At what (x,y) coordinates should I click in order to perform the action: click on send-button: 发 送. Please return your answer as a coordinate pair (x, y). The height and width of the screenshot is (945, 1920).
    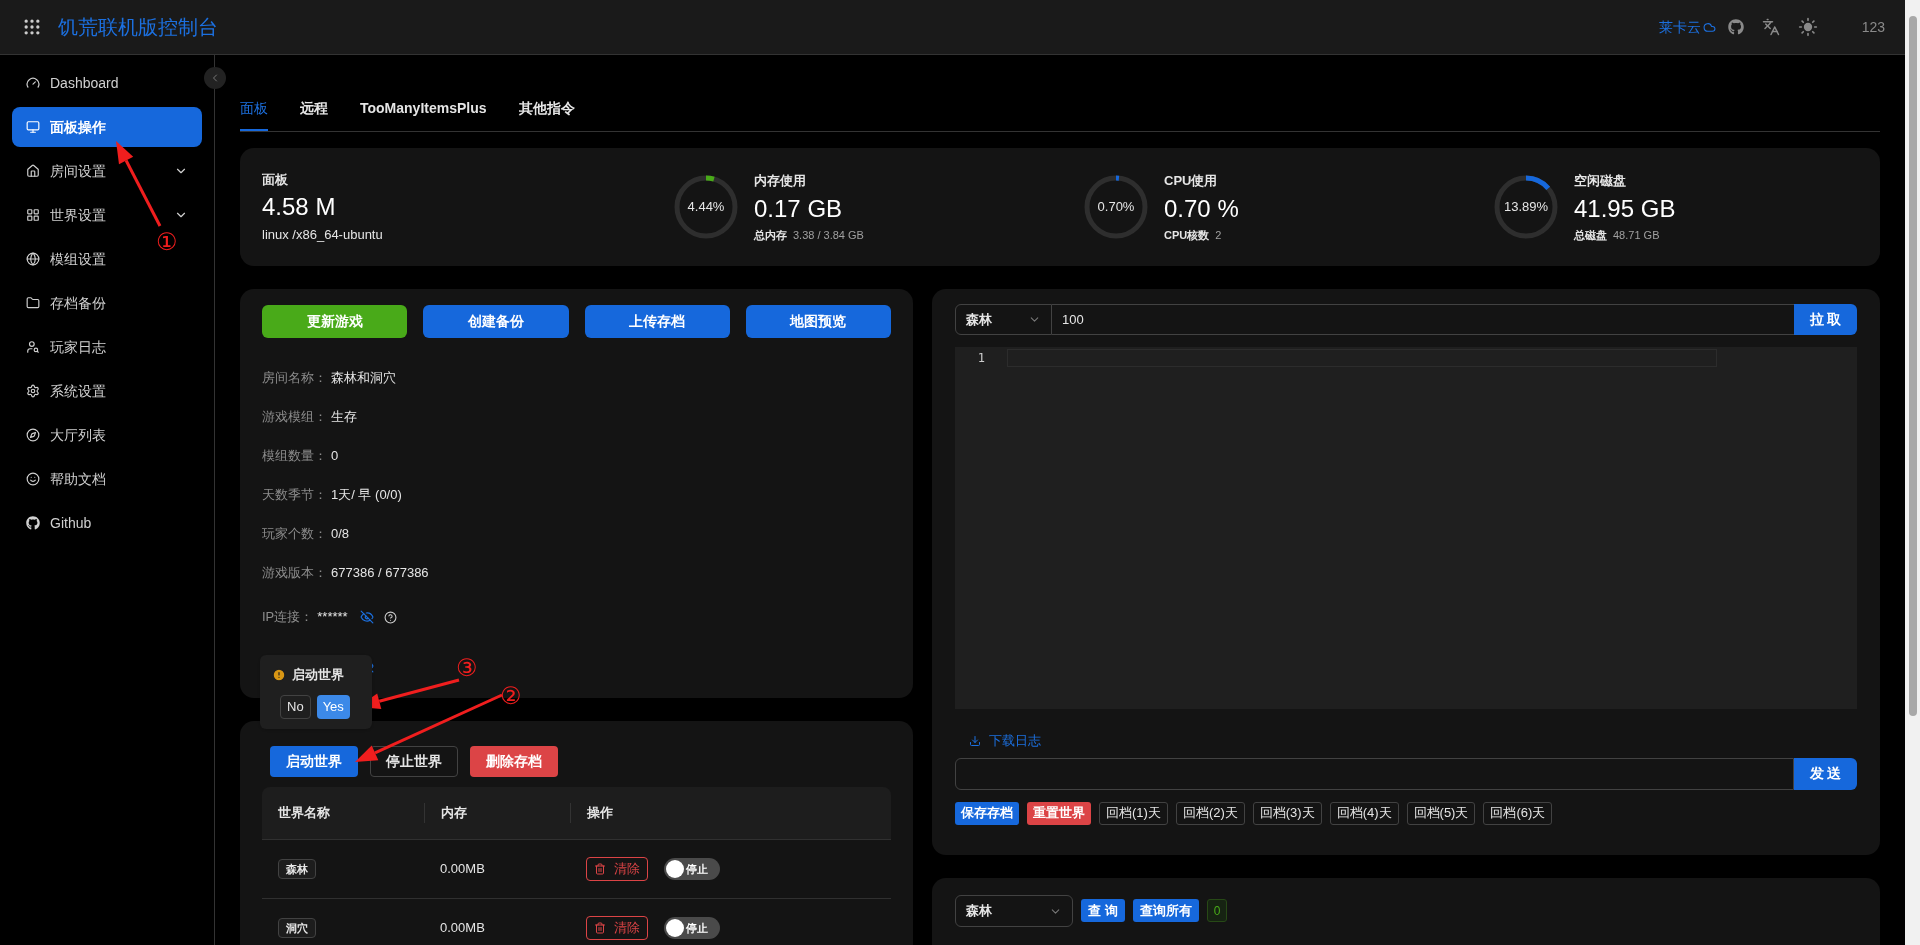
    Looking at the image, I should click on (1825, 773).